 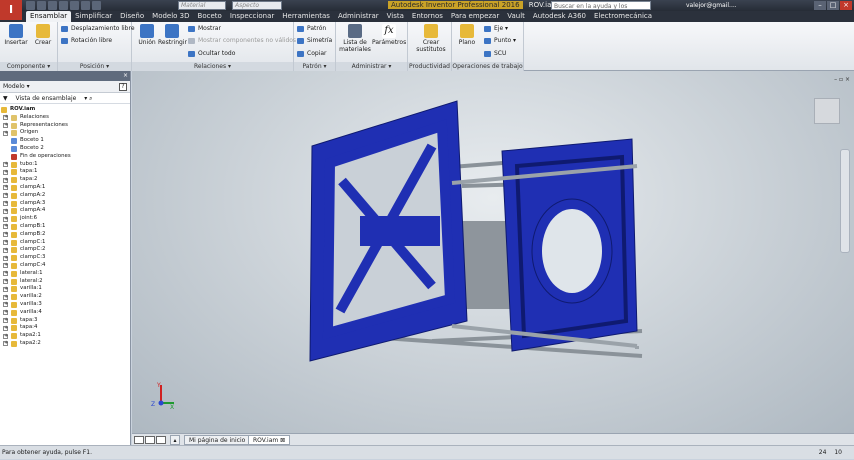 What do you see at coordinates (65, 297) in the screenshot?
I see `tree-item: + varilla:2` at bounding box center [65, 297].